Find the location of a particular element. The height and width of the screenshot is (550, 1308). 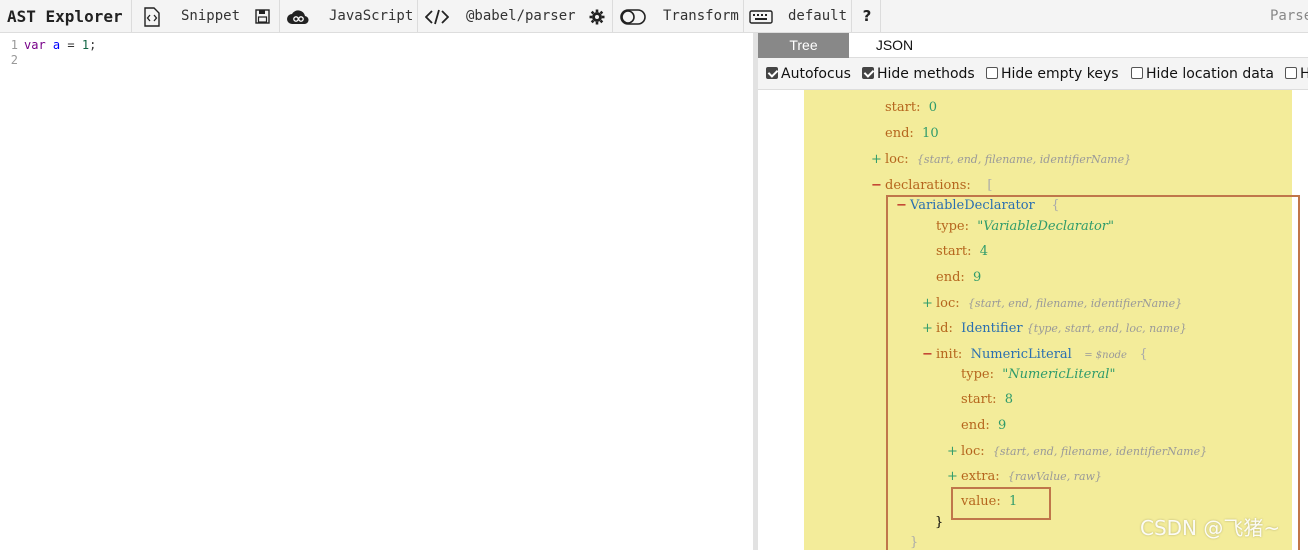

line-number: 2 is located at coordinates (14, 60).